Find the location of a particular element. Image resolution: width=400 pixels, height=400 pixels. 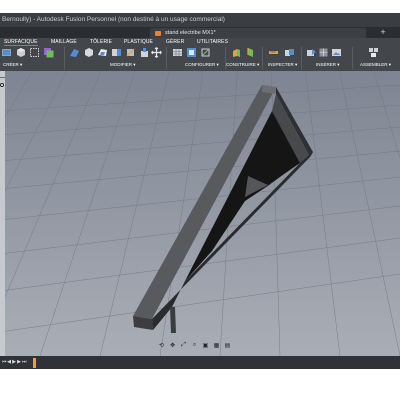

new-tab-button: + is located at coordinates (383, 32).